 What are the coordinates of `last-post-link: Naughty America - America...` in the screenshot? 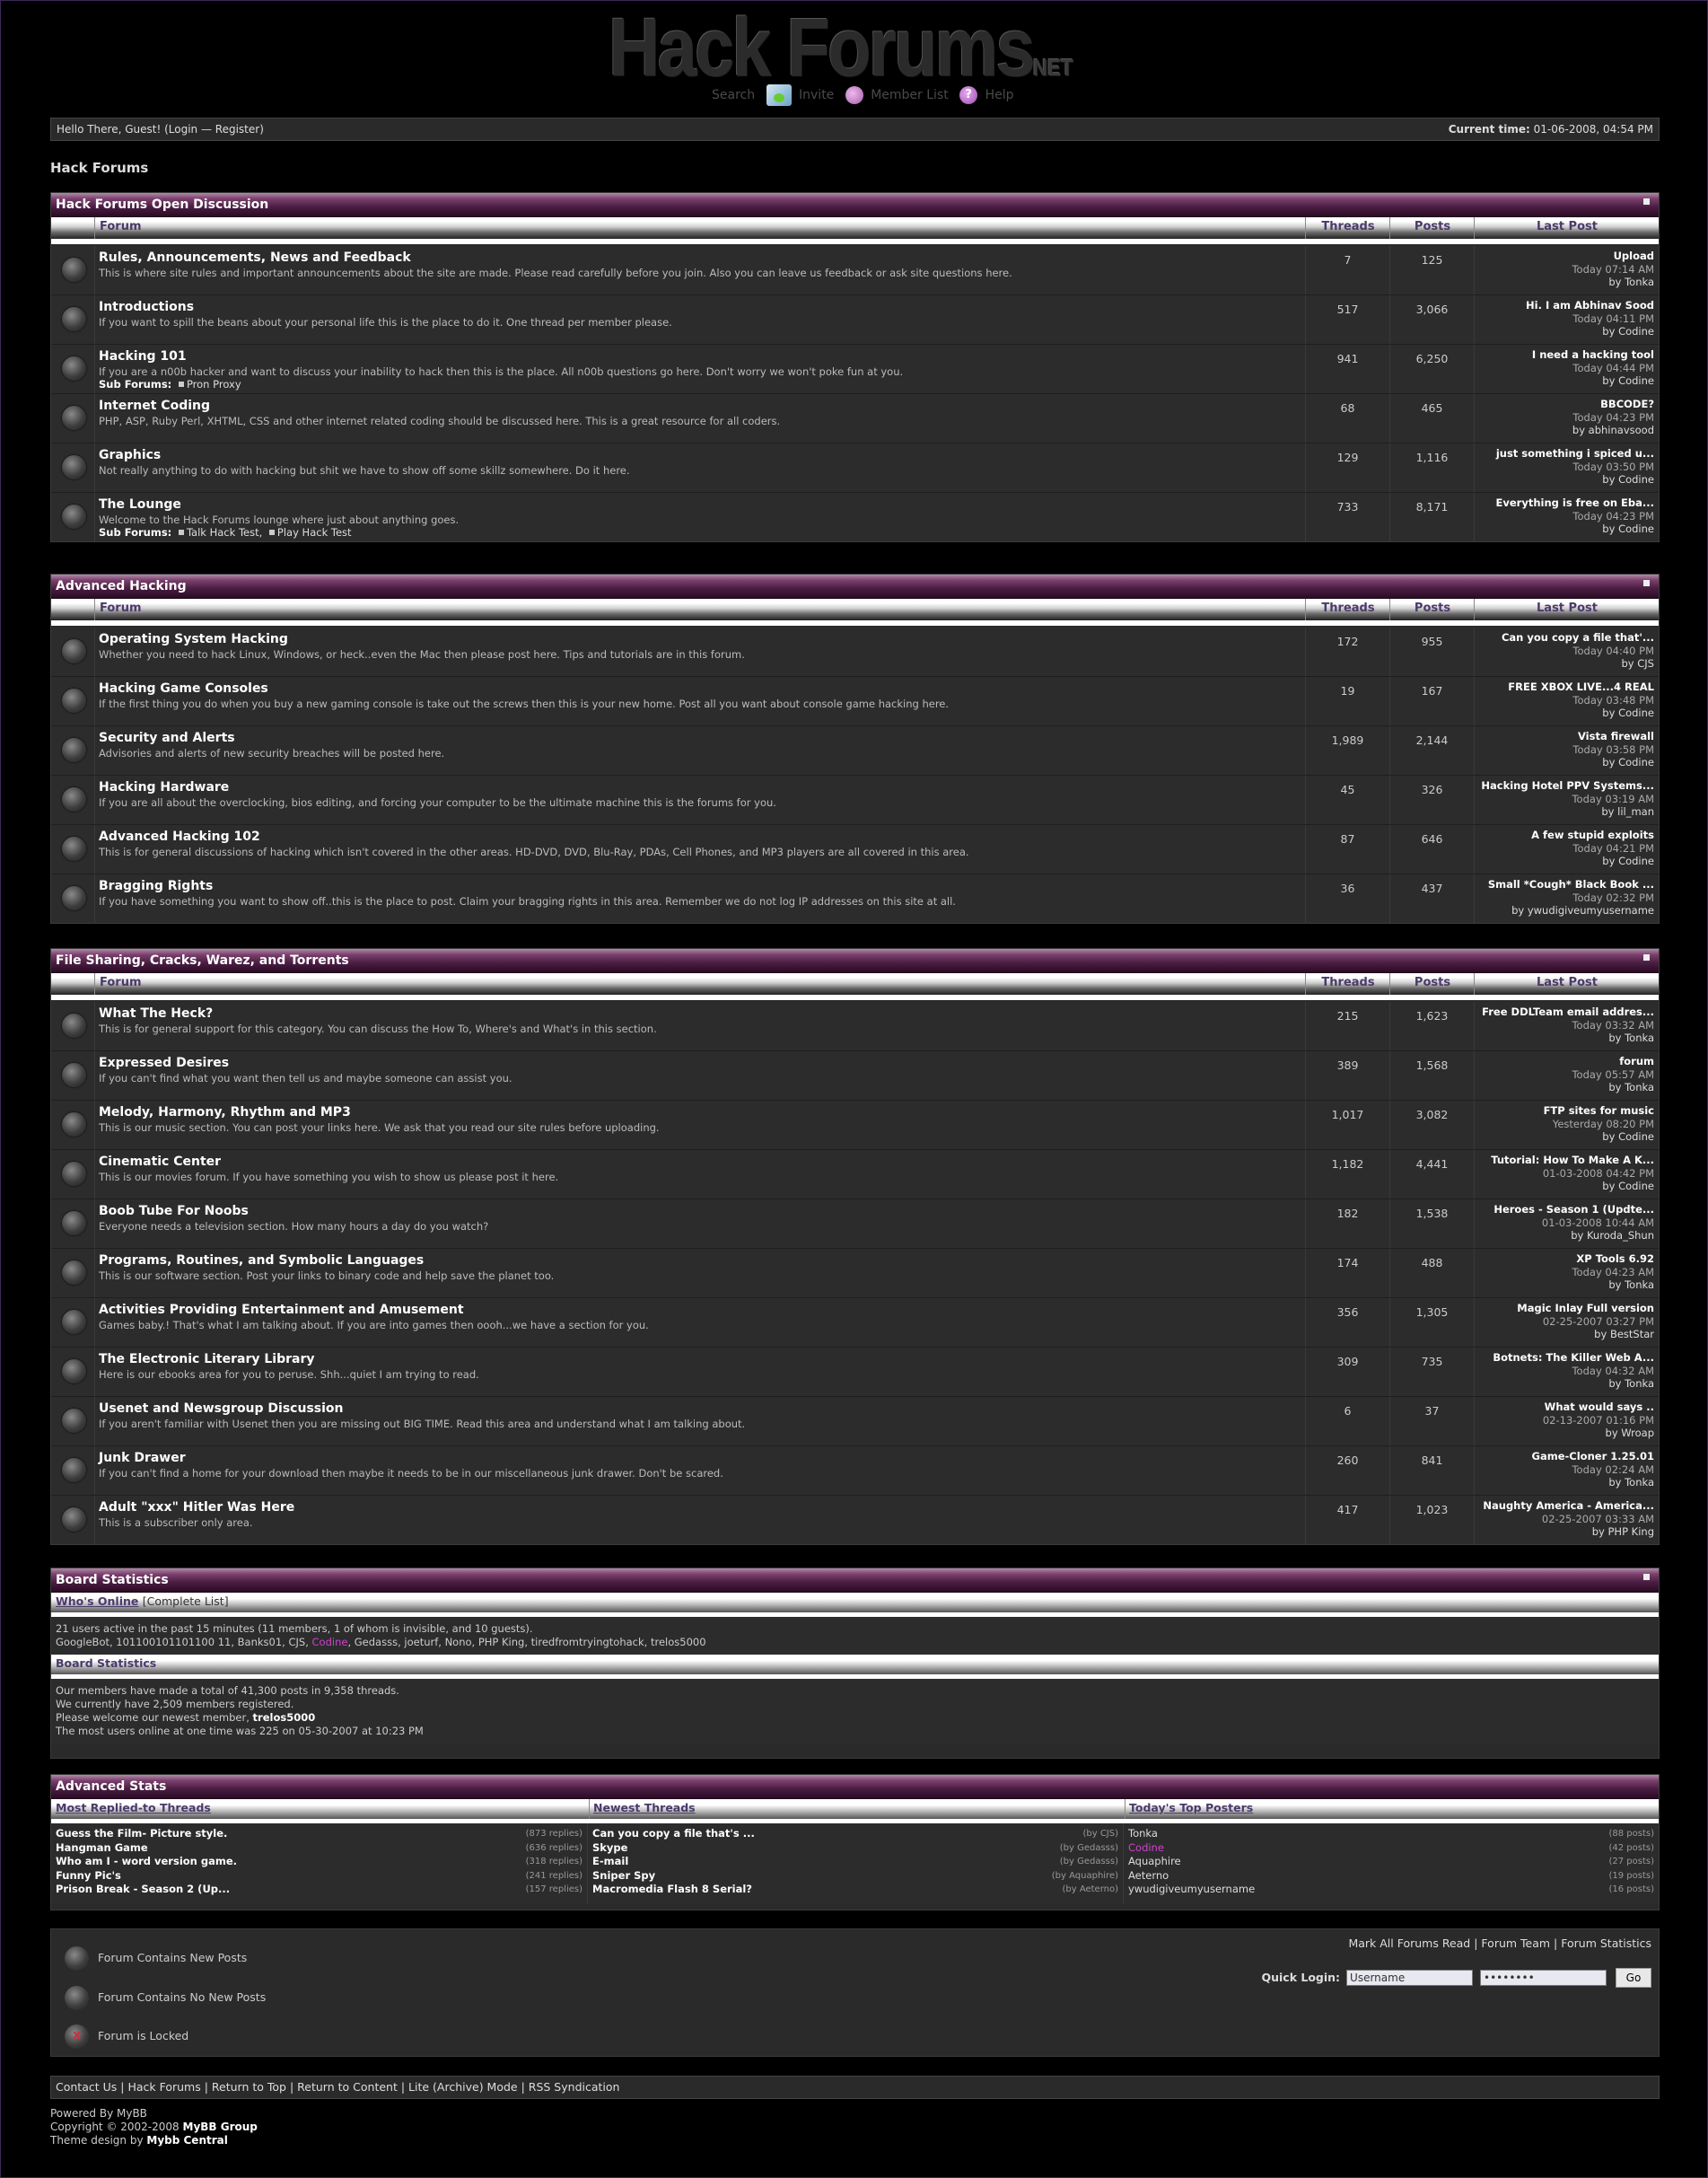 It's located at (1564, 1506).